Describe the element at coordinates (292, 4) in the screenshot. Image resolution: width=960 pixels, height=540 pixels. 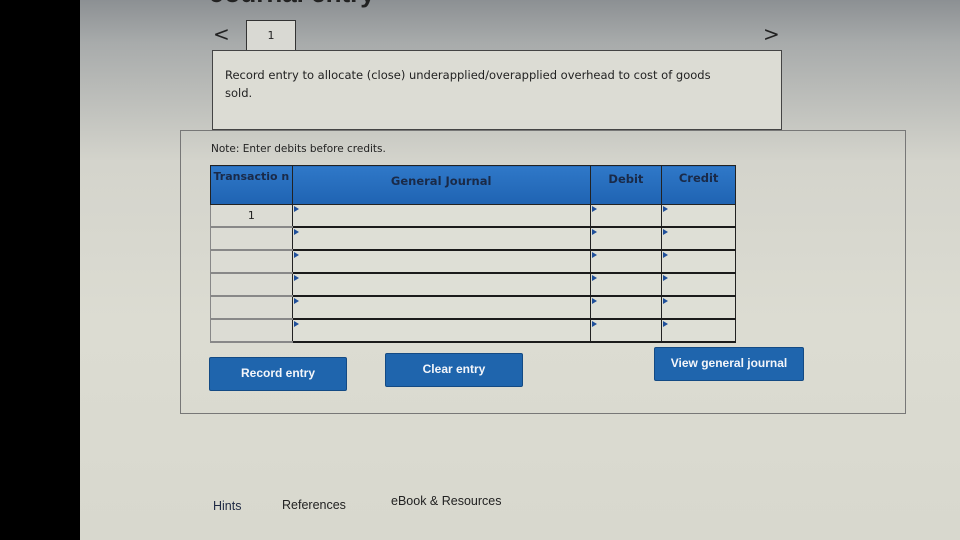
I see `page-title: Journal entry` at that location.